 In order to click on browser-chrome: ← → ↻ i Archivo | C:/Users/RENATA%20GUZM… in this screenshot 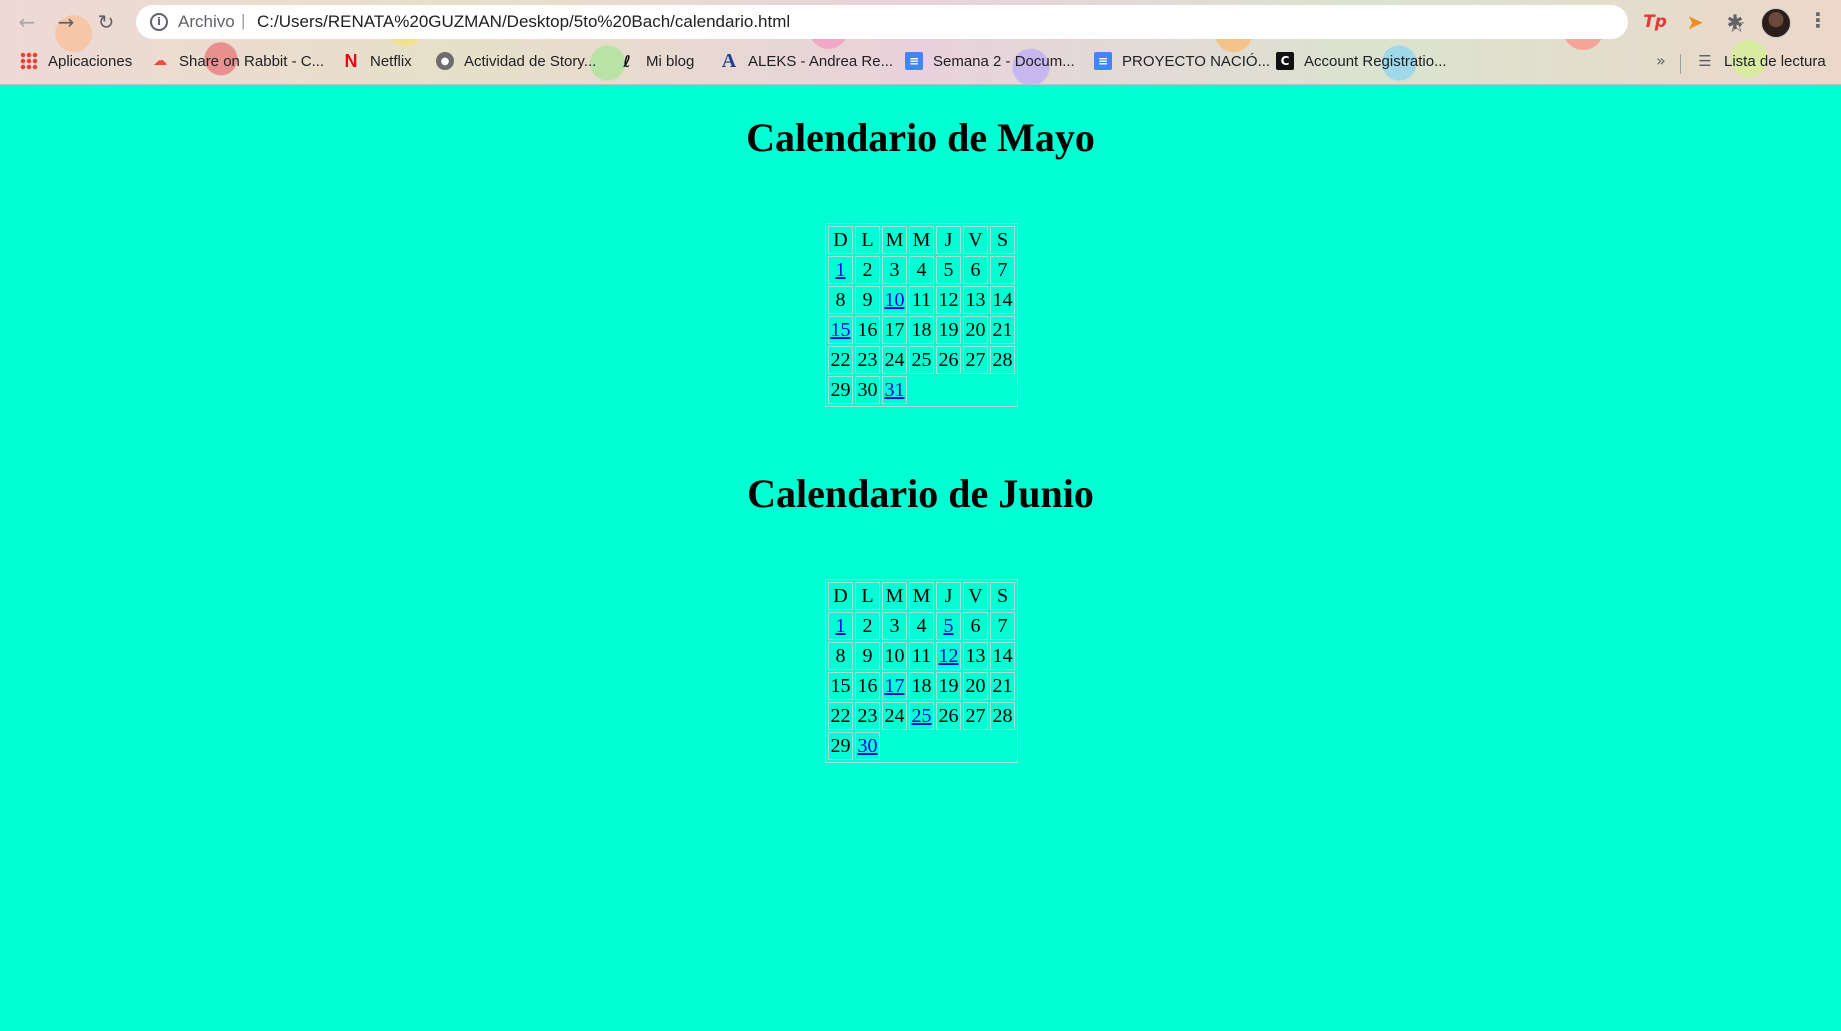, I will do `click(920, 42)`.